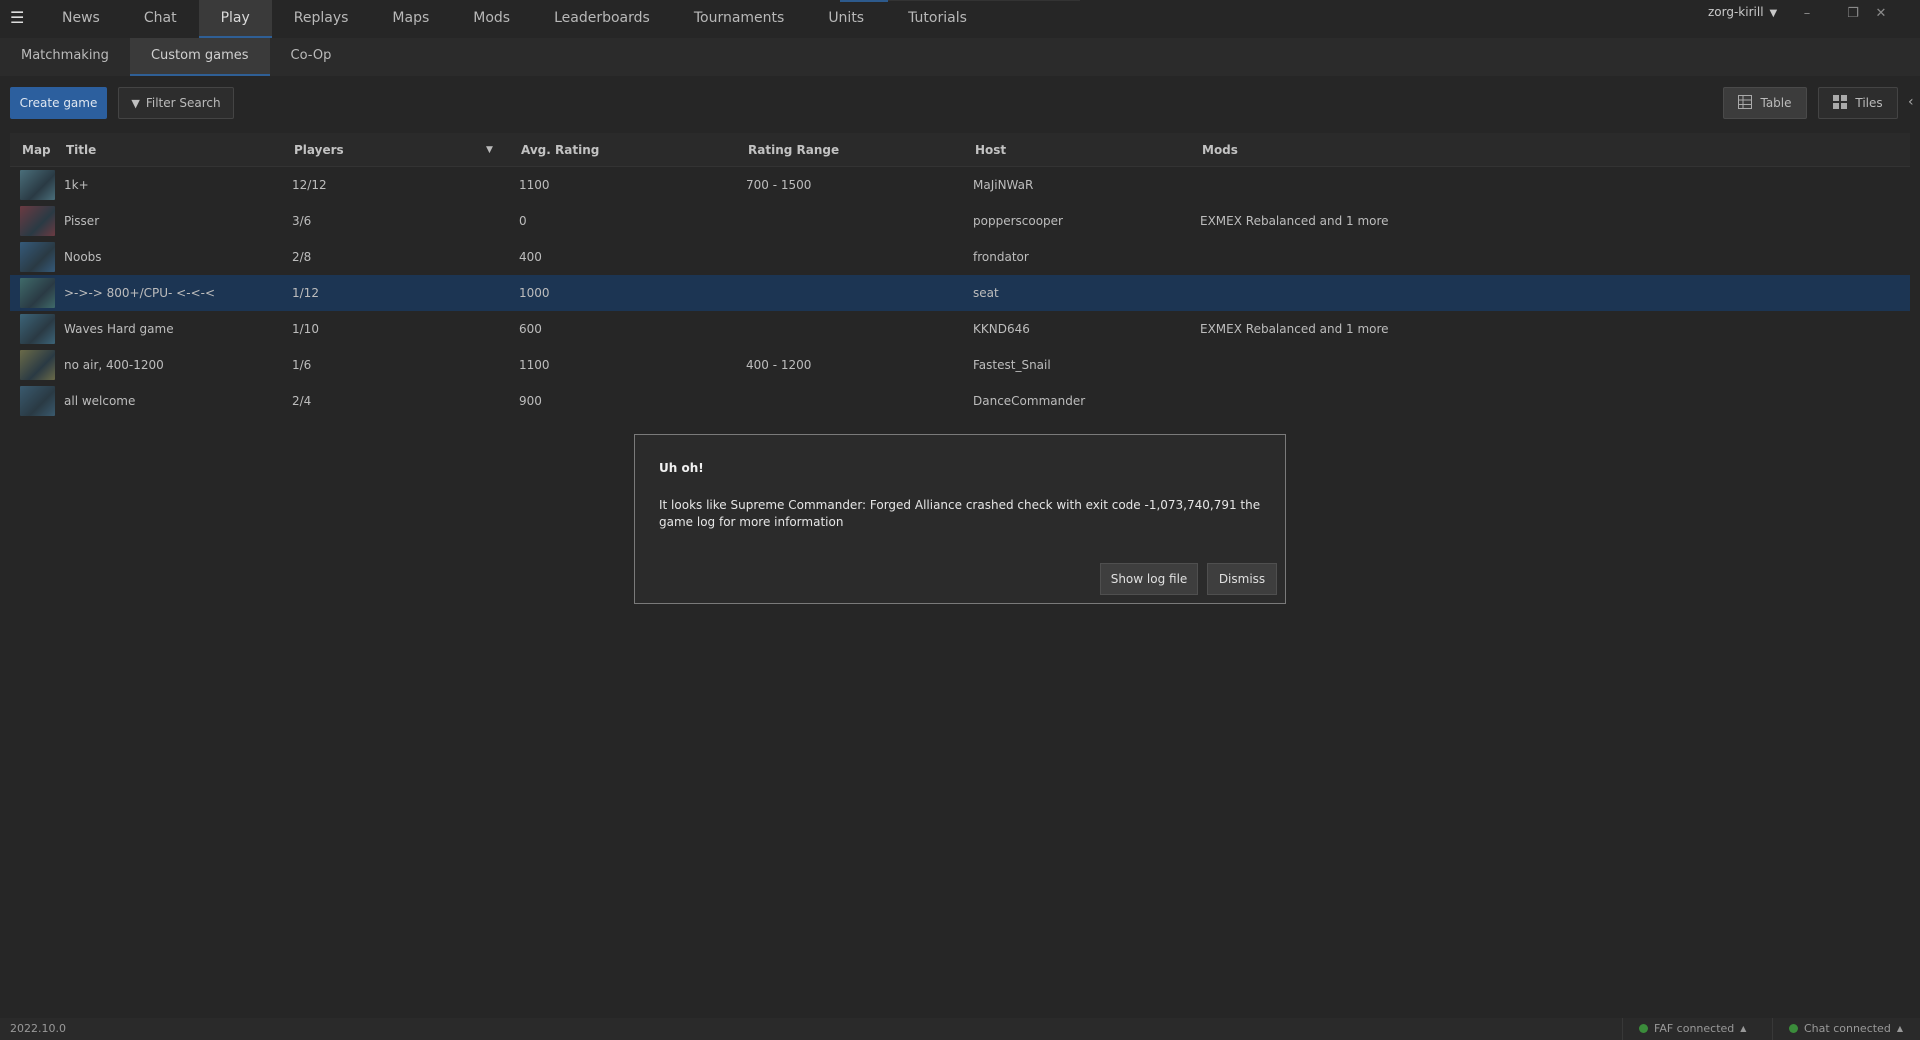 This screenshot has height=1040, width=1920. I want to click on chevron-left-icon: ‹, so click(1911, 102).